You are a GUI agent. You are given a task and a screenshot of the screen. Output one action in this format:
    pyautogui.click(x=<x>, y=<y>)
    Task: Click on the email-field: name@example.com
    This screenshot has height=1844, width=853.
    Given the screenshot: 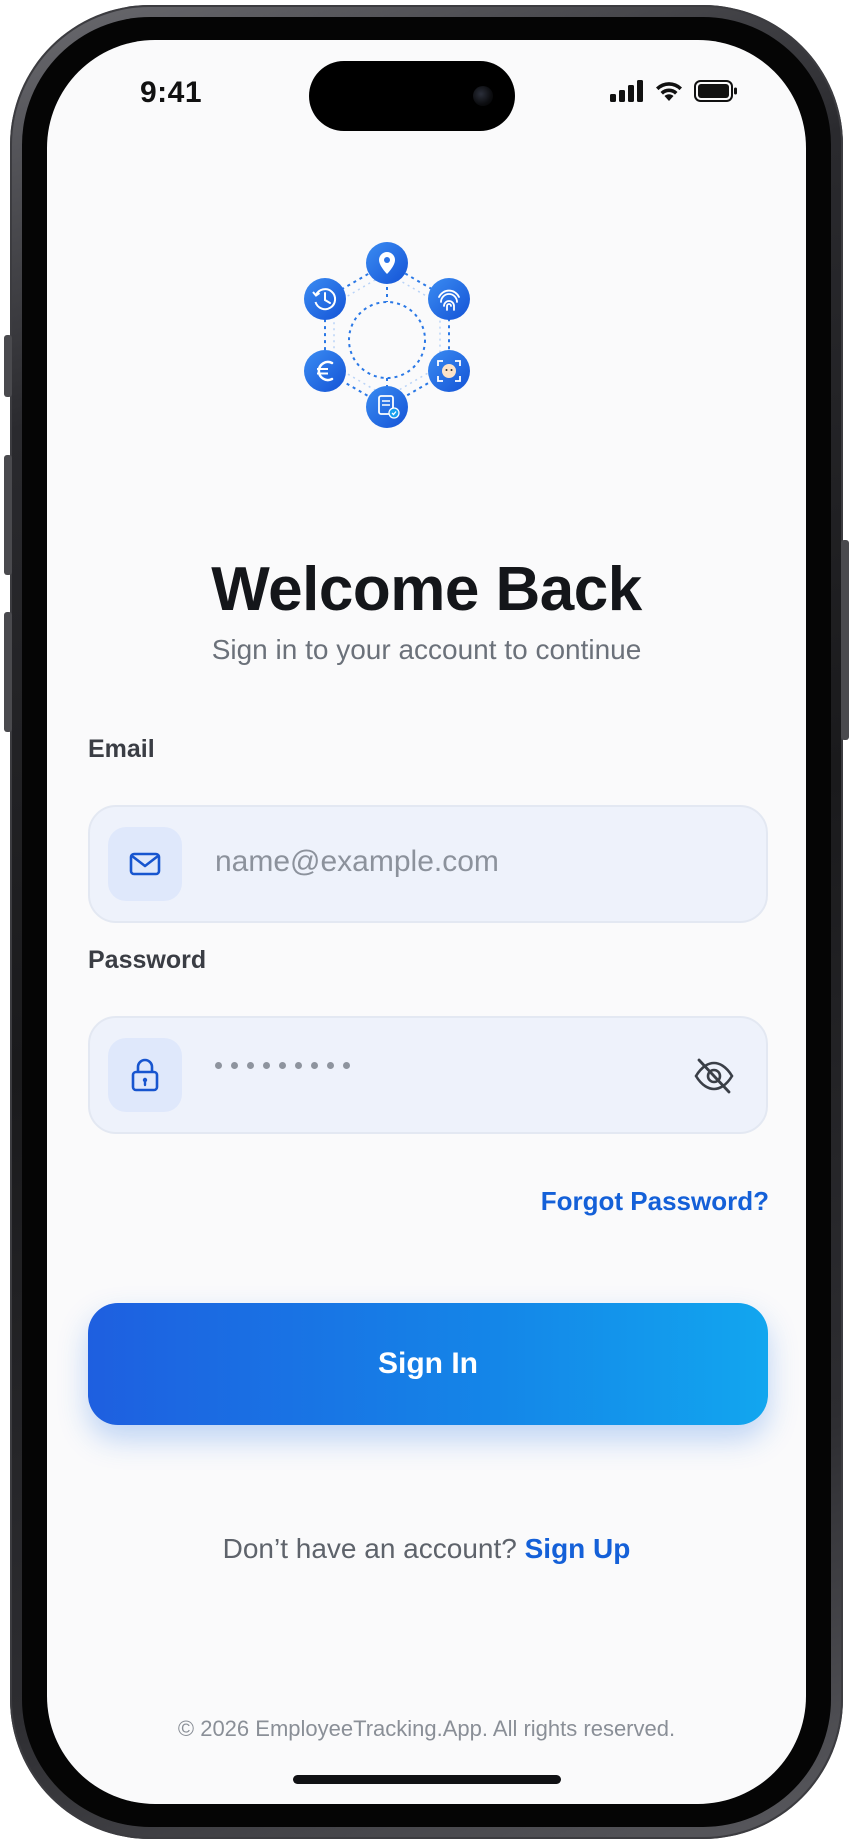 What is the action you would take?
    pyautogui.click(x=428, y=864)
    